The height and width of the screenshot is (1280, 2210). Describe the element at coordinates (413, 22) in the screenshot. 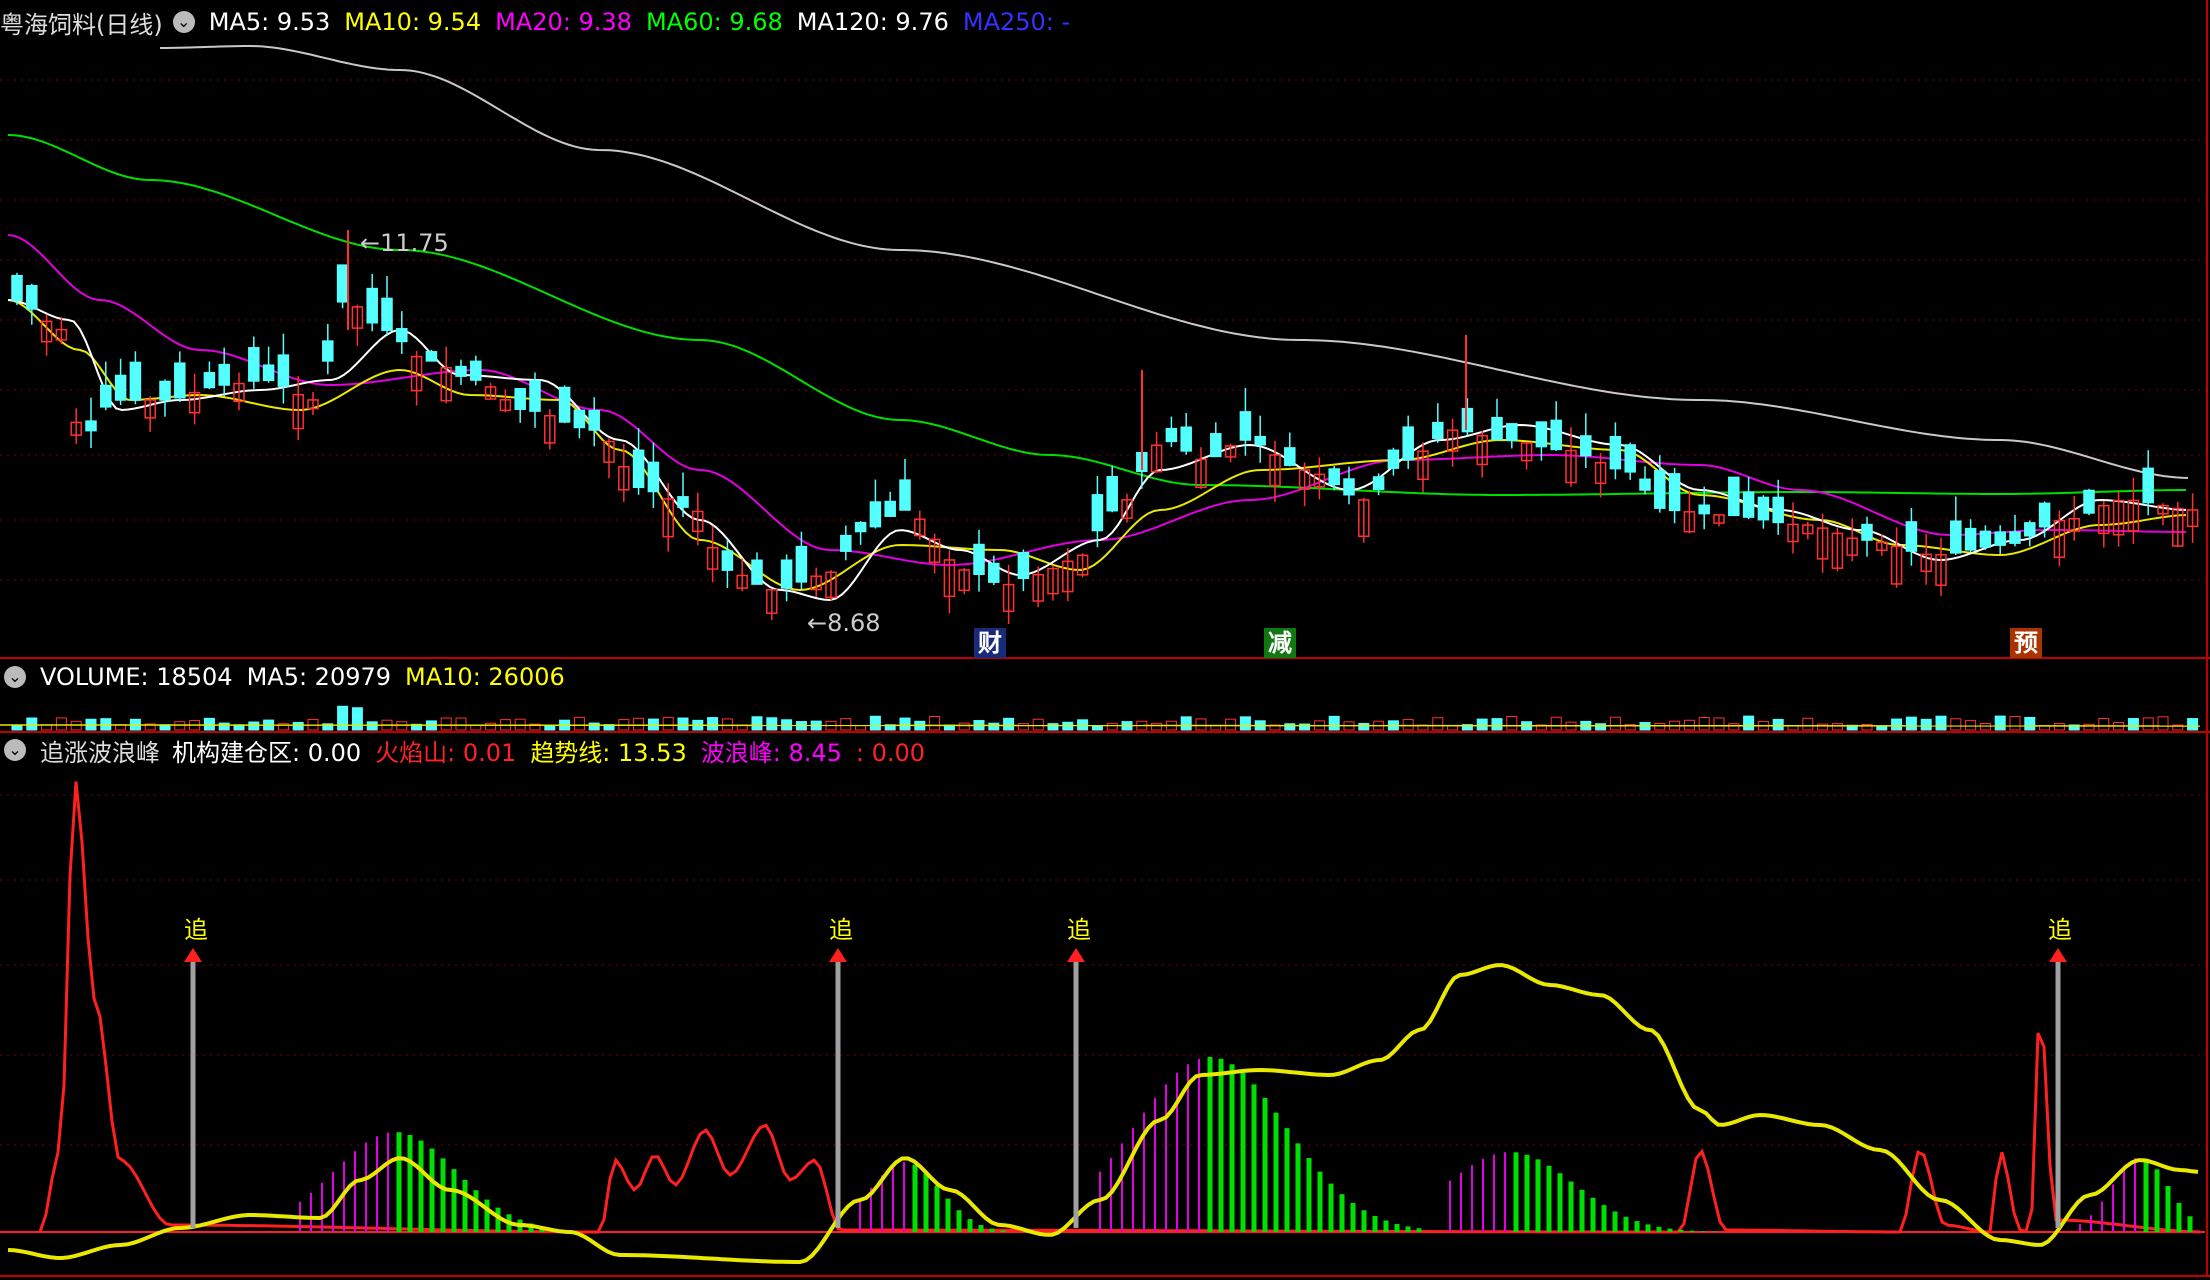

I see `price-indicator-1: MA10: 9.54` at that location.